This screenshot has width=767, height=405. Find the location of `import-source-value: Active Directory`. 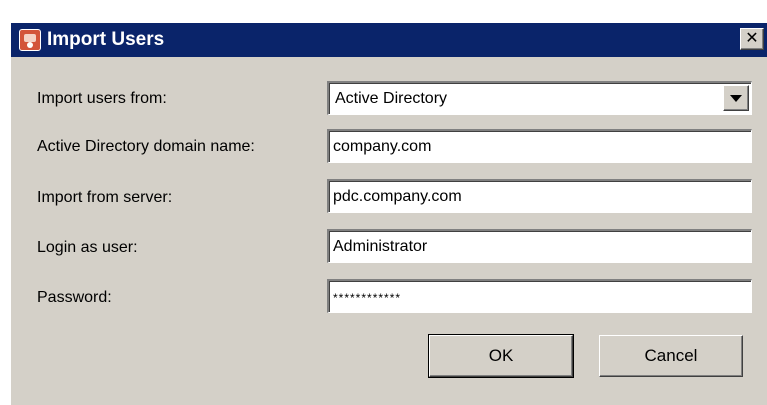

import-source-value: Active Directory is located at coordinates (391, 98).